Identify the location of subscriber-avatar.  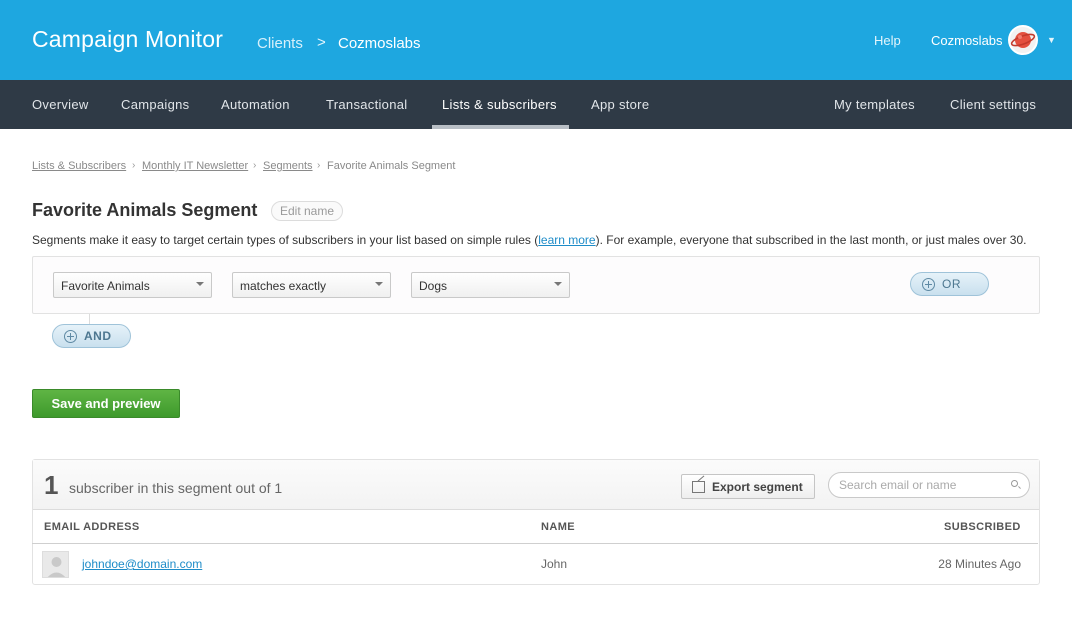
(55, 564).